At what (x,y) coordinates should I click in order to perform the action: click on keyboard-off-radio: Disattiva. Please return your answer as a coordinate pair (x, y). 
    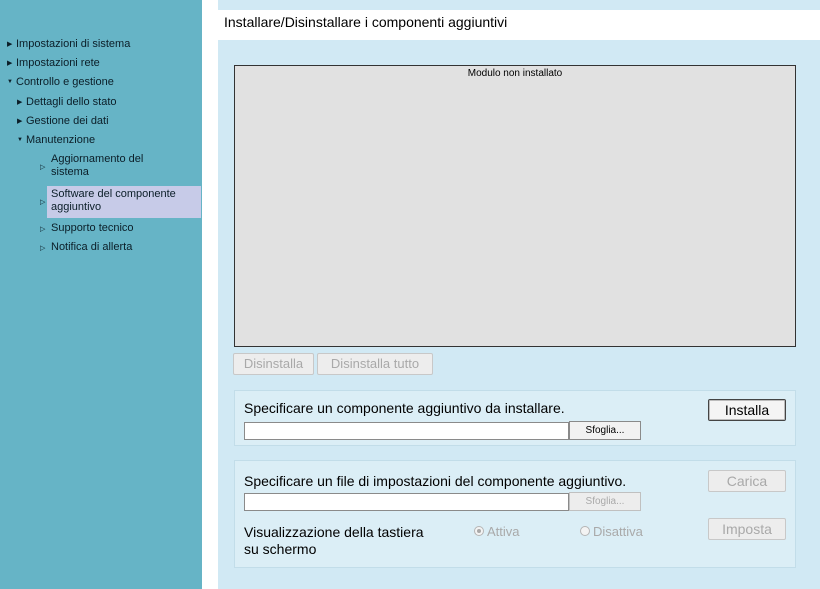
    Looking at the image, I should click on (611, 531).